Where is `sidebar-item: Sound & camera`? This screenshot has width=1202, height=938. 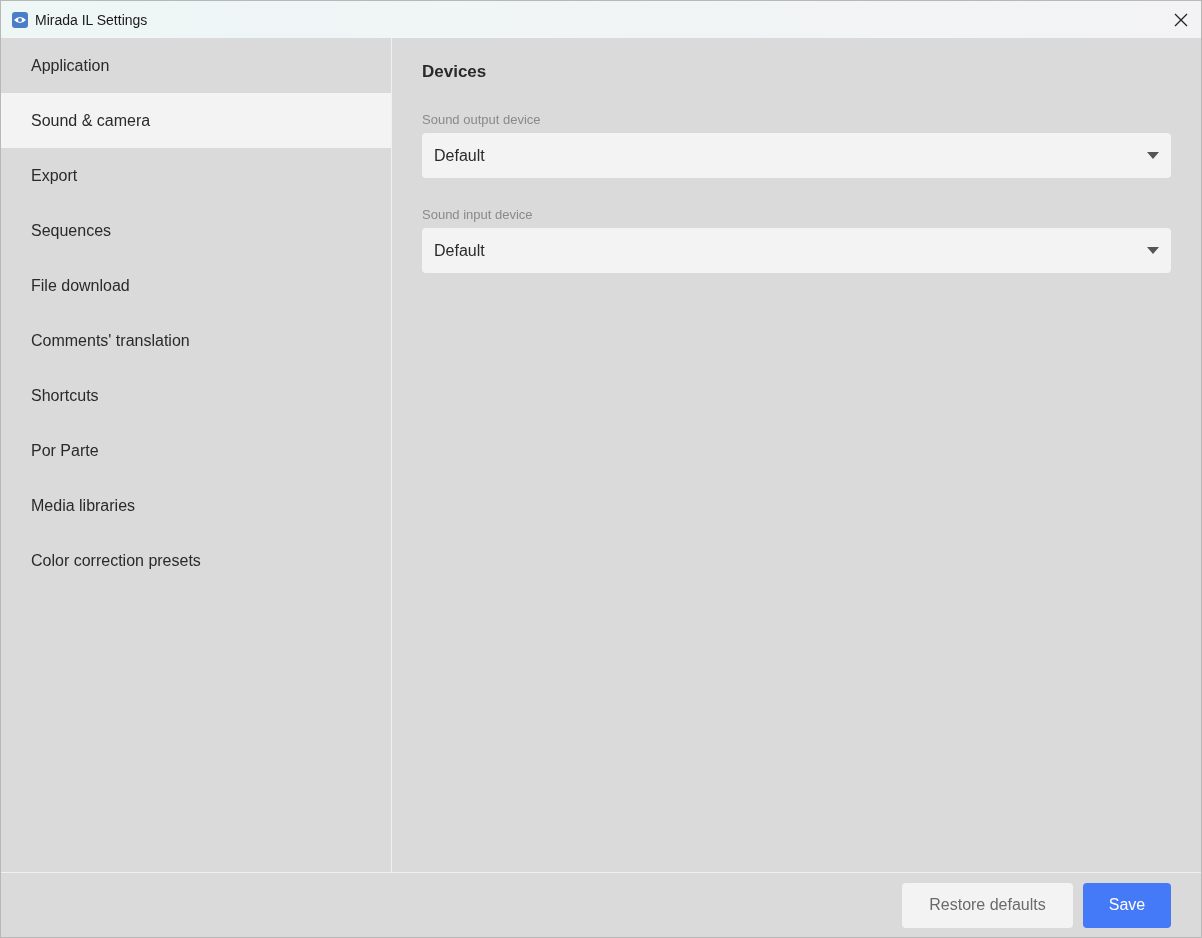 sidebar-item: Sound & camera is located at coordinates (196, 120).